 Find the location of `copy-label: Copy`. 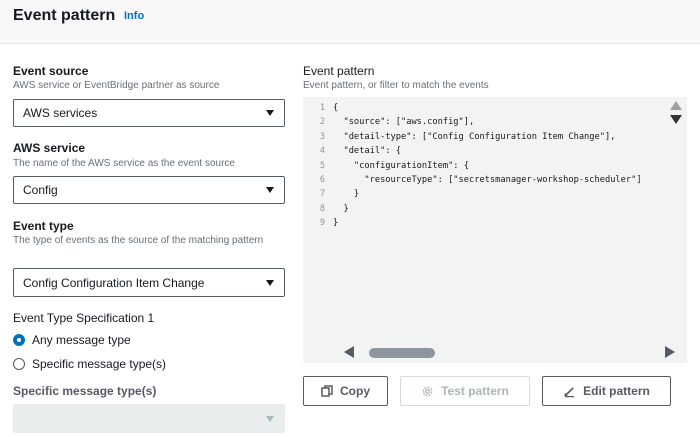

copy-label: Copy is located at coordinates (355, 391).